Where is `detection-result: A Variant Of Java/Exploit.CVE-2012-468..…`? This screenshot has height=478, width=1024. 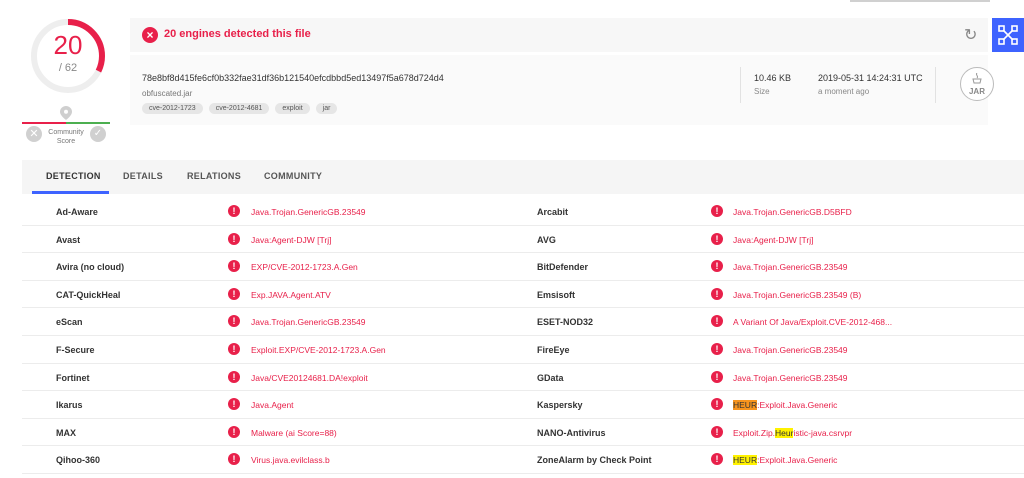
detection-result: A Variant Of Java/Exploit.CVE-2012-468..… is located at coordinates (813, 322).